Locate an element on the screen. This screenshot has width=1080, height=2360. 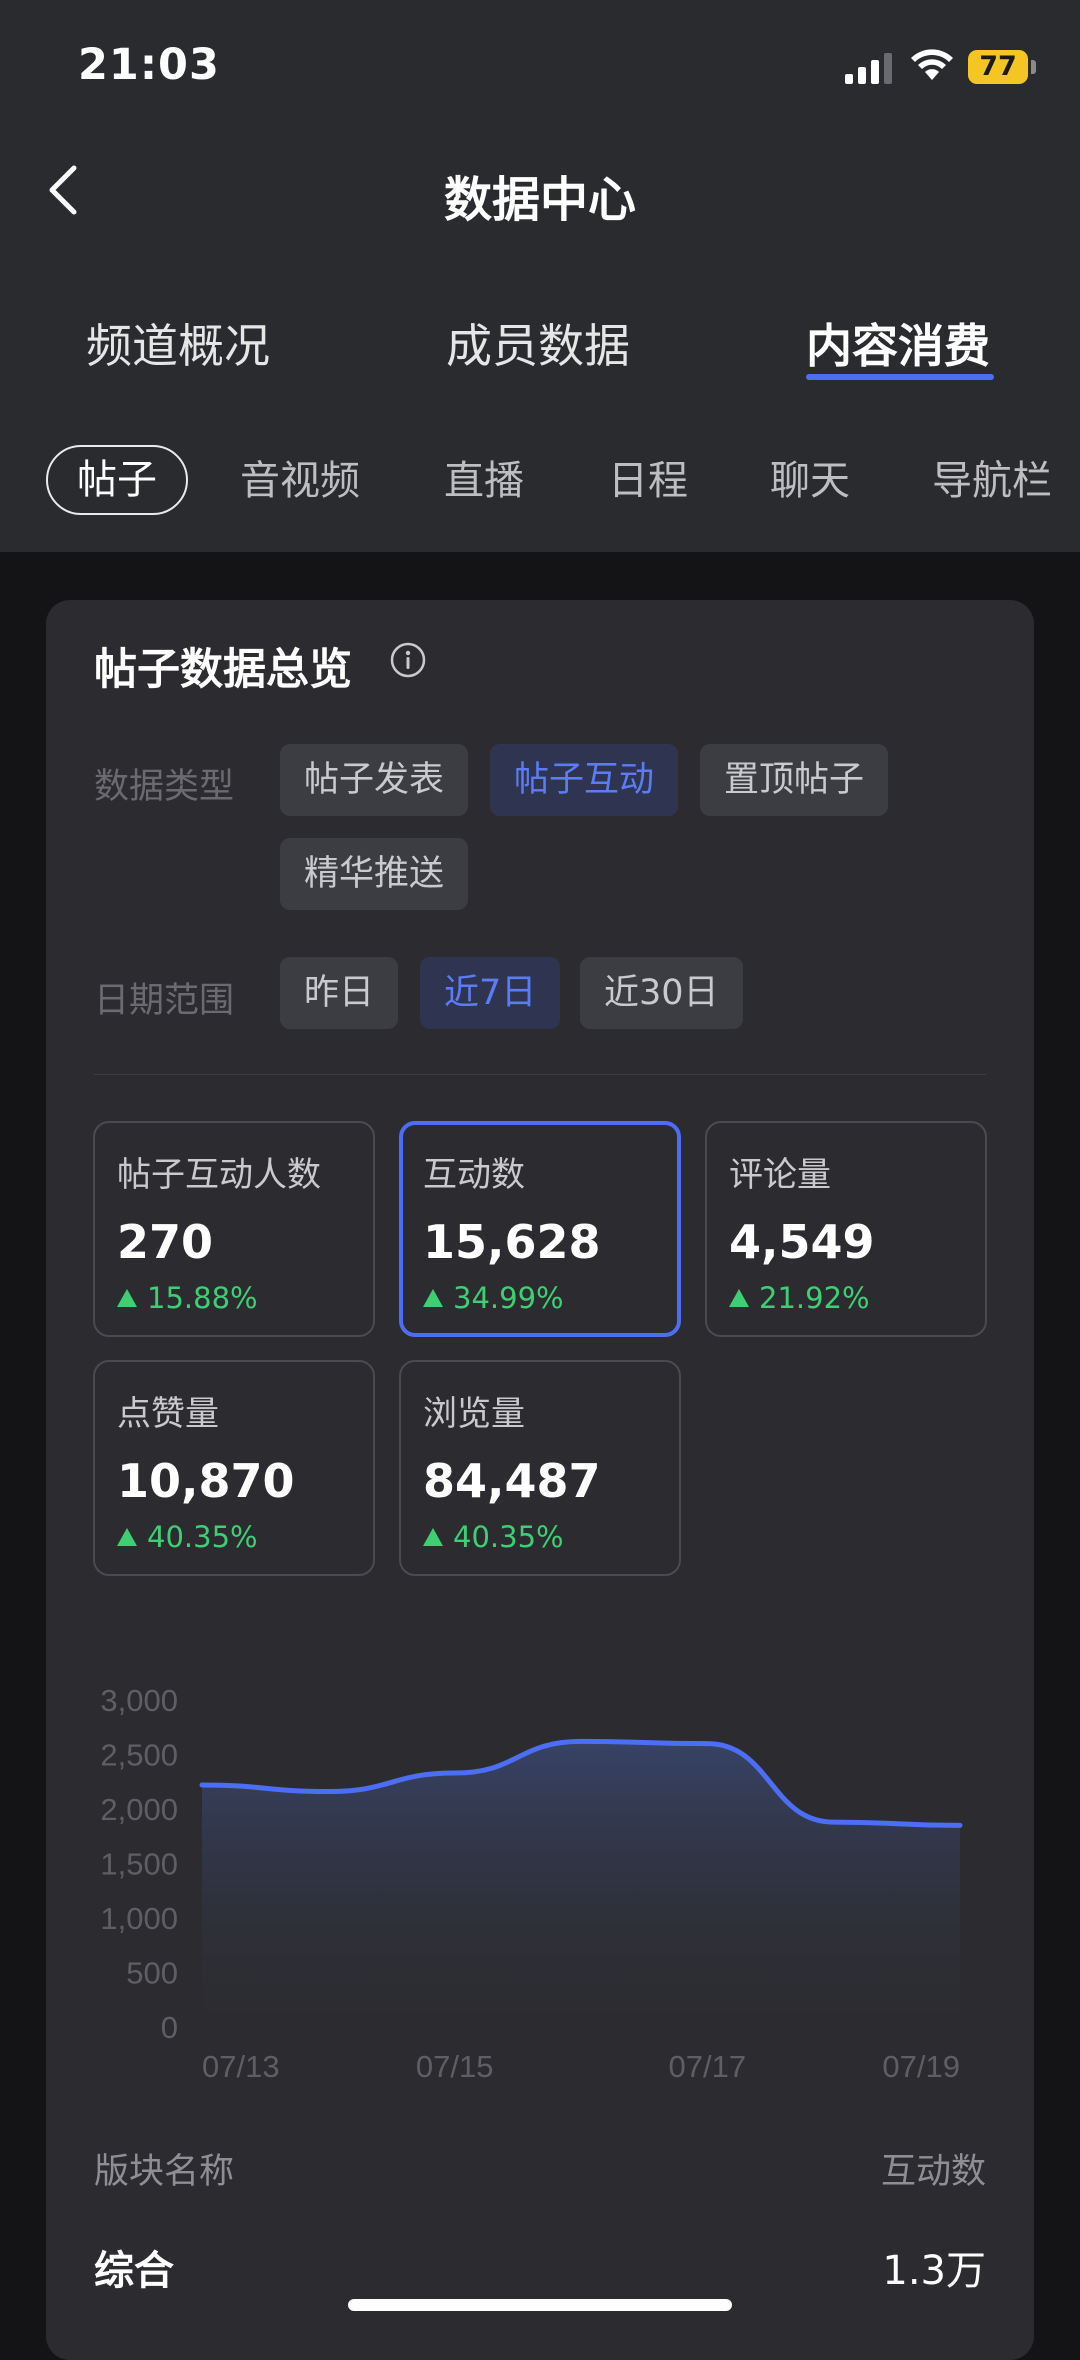
chip-yesterday: 昨日 is located at coordinates (339, 993).